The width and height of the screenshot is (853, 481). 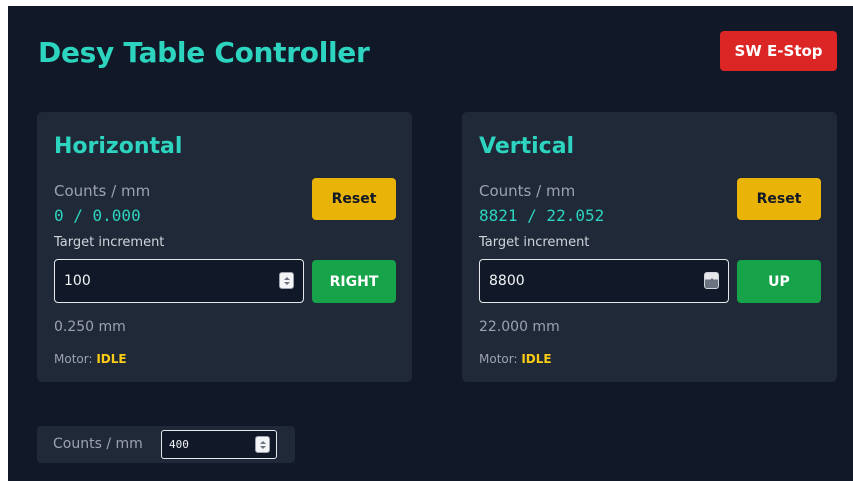 What do you see at coordinates (118, 146) in the screenshot?
I see `panel-title-horizontal: Horizontal` at bounding box center [118, 146].